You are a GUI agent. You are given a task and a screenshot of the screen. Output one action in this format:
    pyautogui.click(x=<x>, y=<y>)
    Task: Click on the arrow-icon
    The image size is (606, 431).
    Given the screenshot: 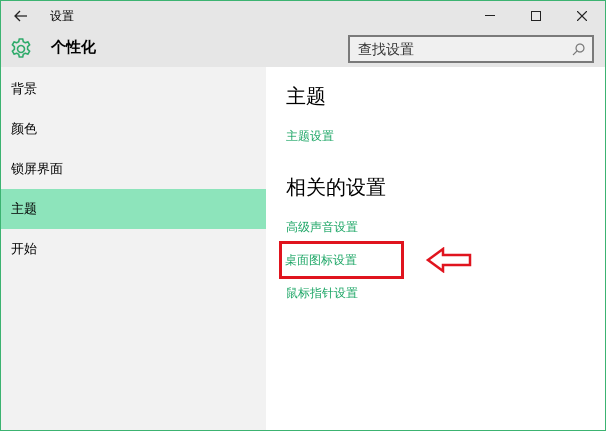 What is the action you would take?
    pyautogui.click(x=449, y=259)
    